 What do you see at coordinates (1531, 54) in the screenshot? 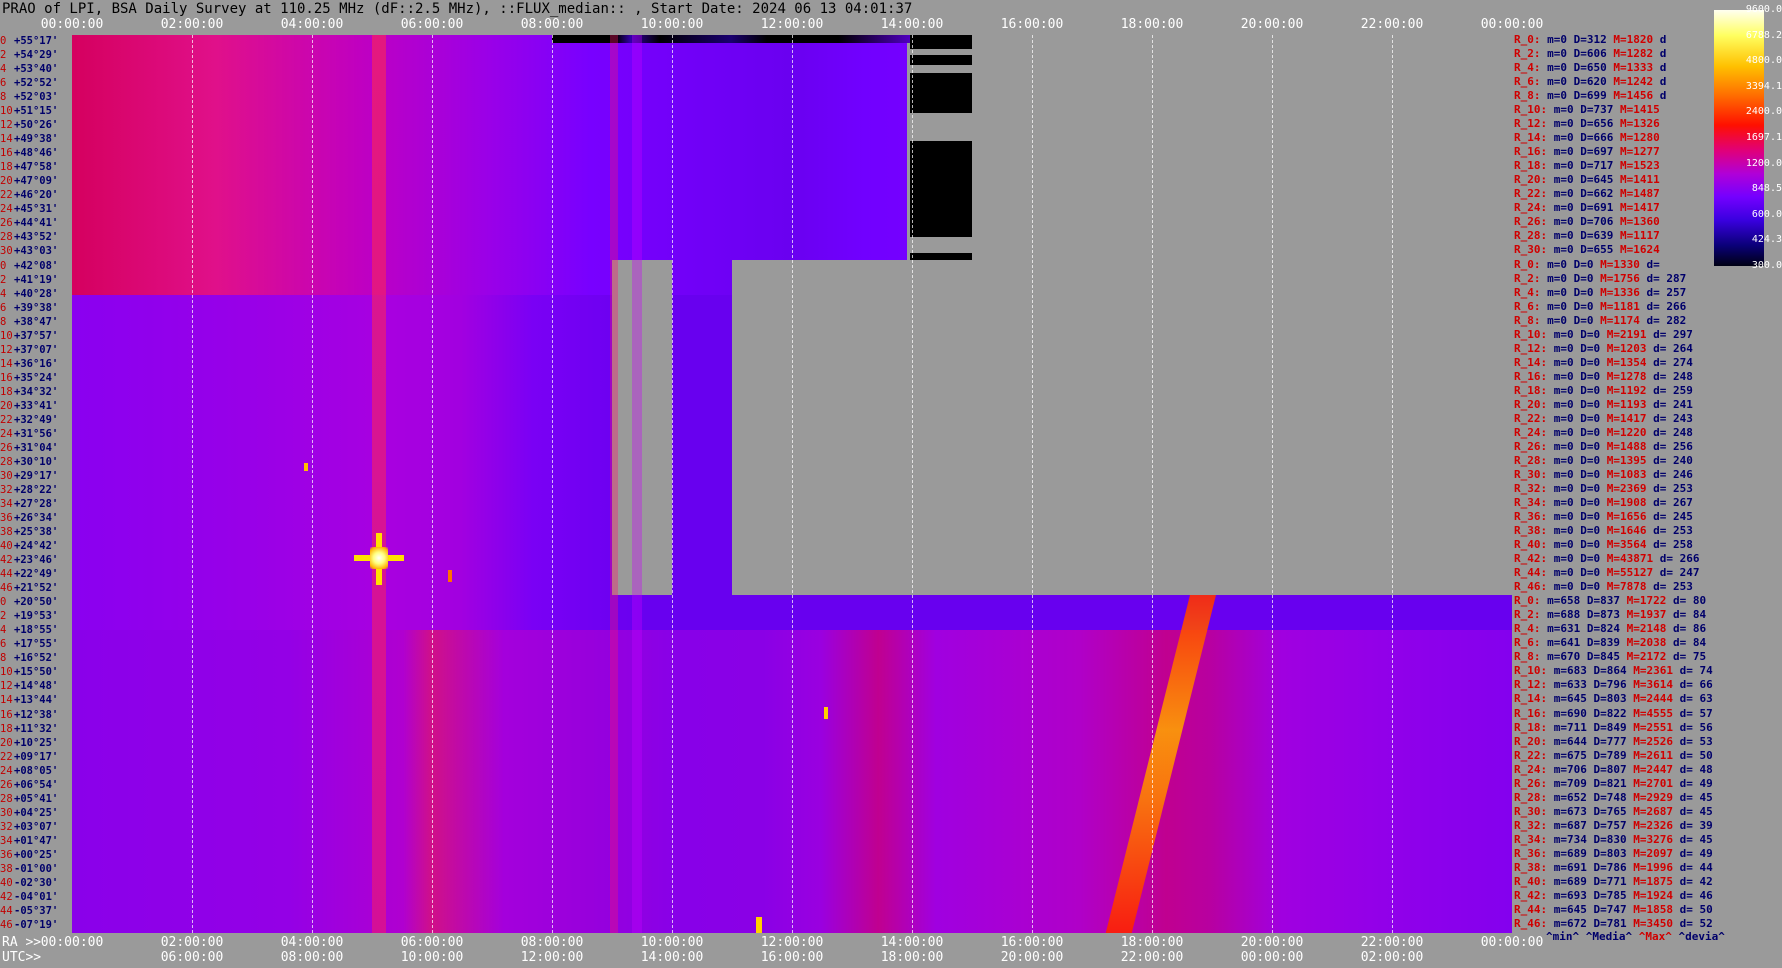
I see `stat-row-label: R_2:` at bounding box center [1531, 54].